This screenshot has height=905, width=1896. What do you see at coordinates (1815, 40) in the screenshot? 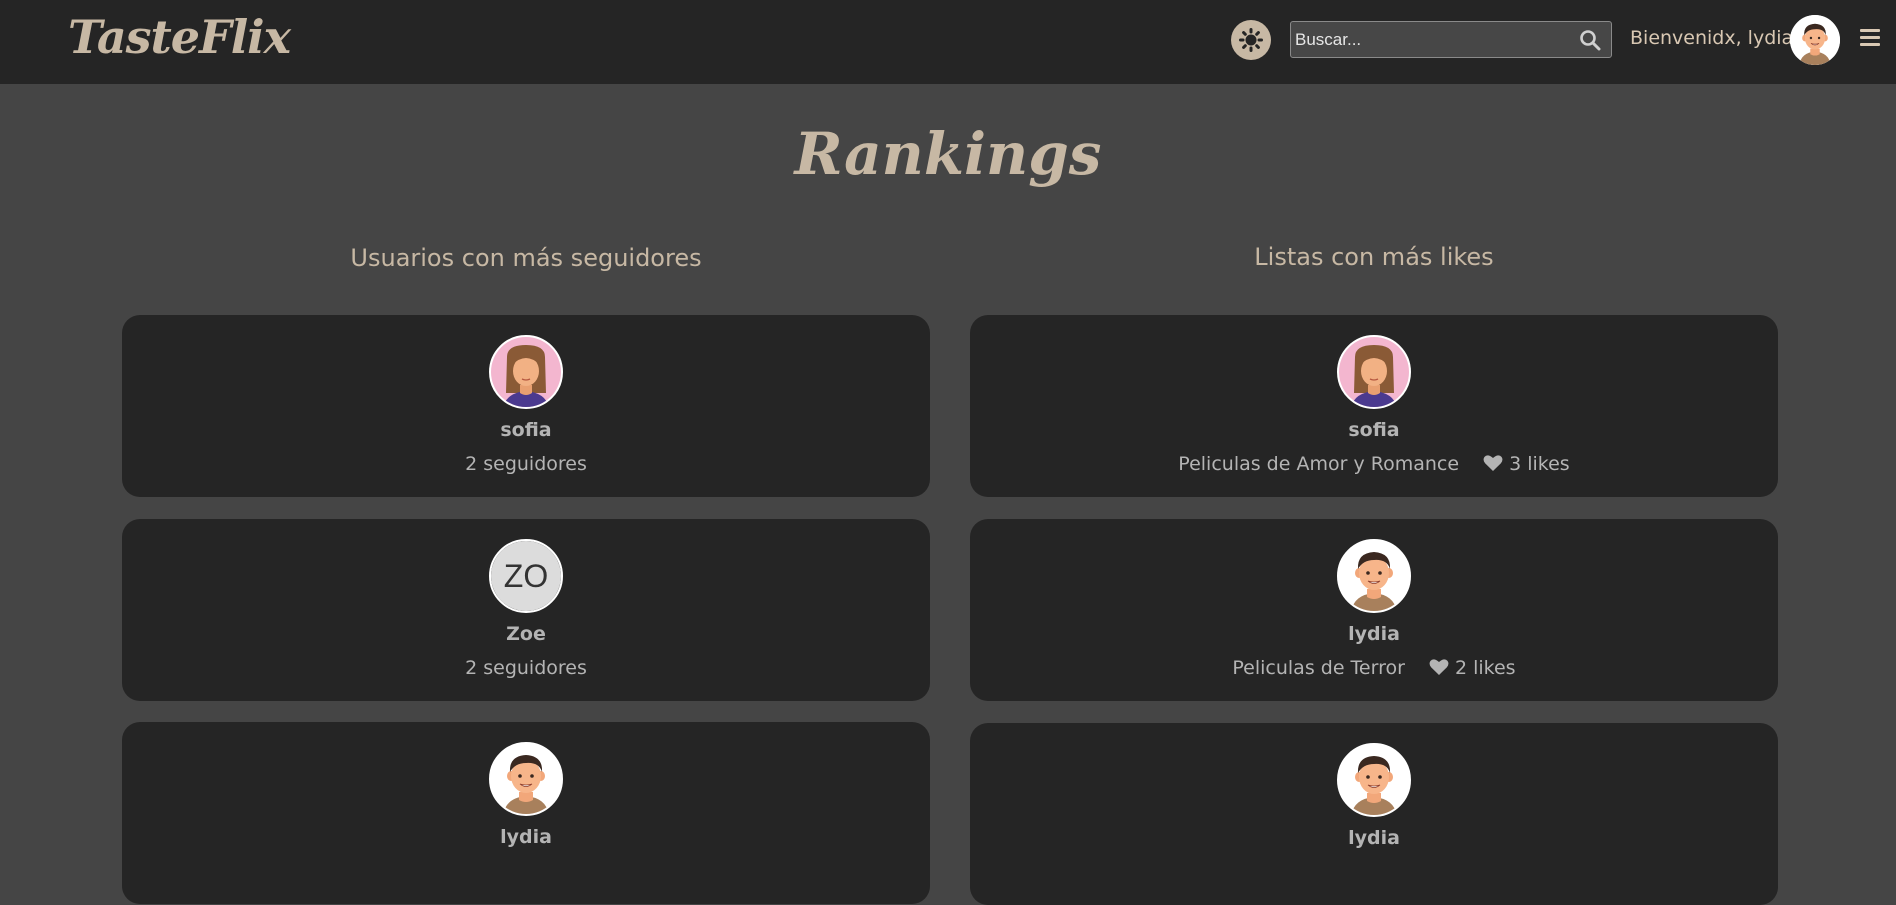
I see `user-avatar` at bounding box center [1815, 40].